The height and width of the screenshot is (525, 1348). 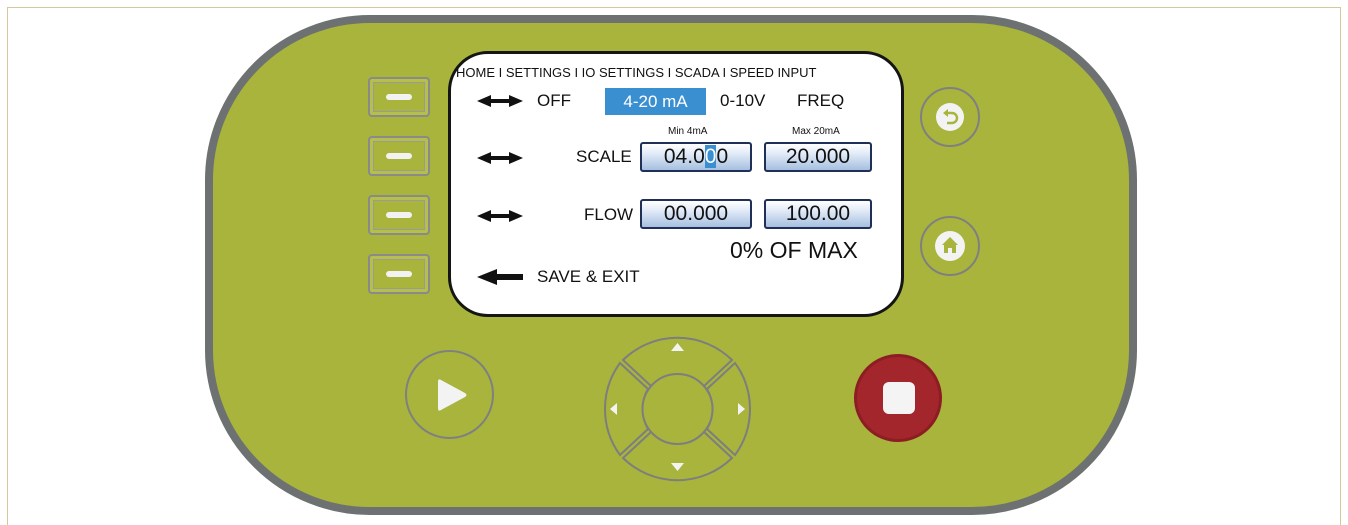 What do you see at coordinates (554, 101) in the screenshot?
I see `mode-off: OFF` at bounding box center [554, 101].